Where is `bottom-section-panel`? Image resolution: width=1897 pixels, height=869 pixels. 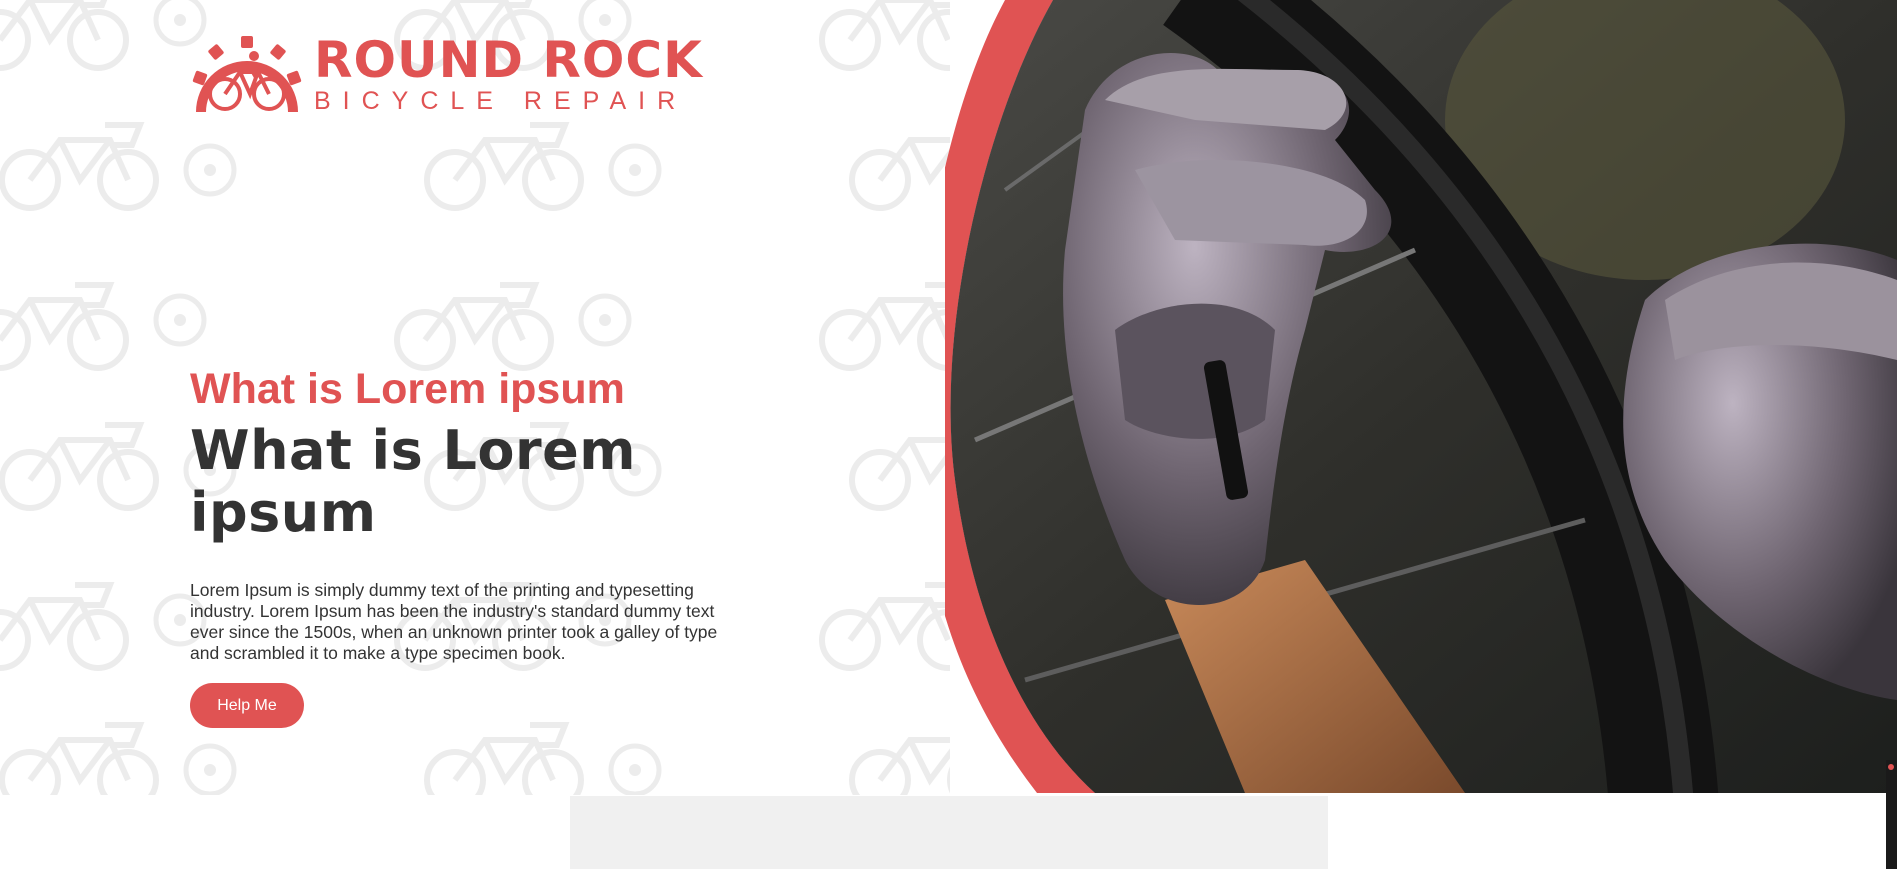 bottom-section-panel is located at coordinates (949, 832).